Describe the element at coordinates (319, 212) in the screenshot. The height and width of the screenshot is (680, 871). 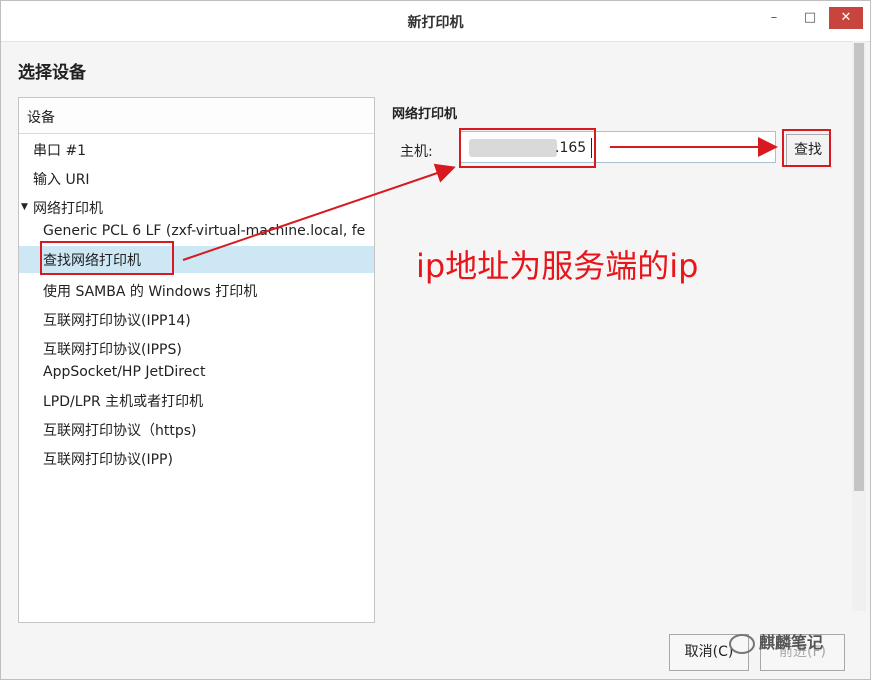
I see `arrow-to-host-input` at that location.